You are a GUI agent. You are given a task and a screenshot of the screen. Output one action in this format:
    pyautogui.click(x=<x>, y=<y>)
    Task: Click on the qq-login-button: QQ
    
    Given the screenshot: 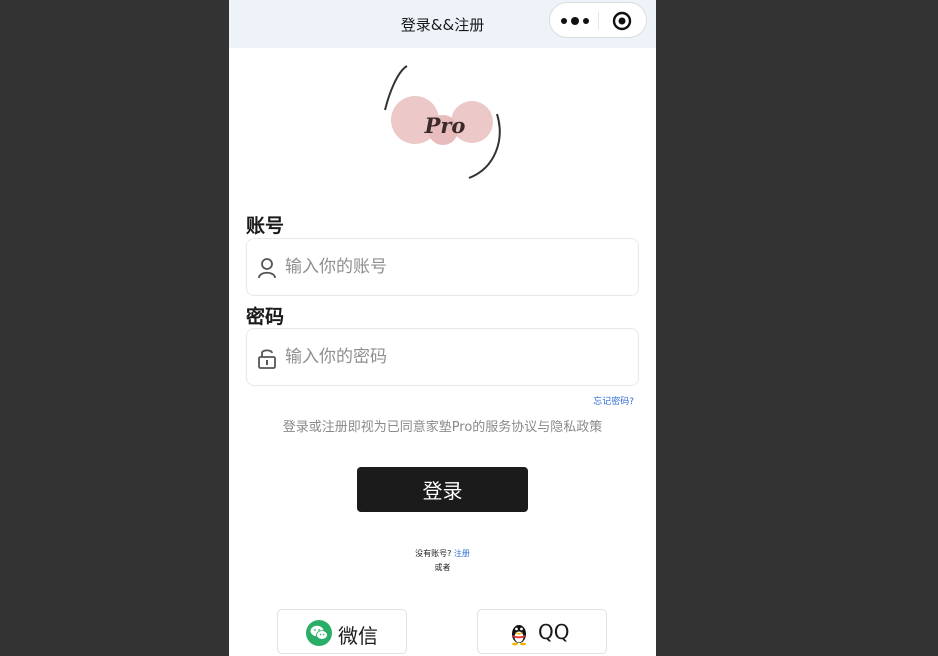 What is the action you would take?
    pyautogui.click(x=542, y=631)
    